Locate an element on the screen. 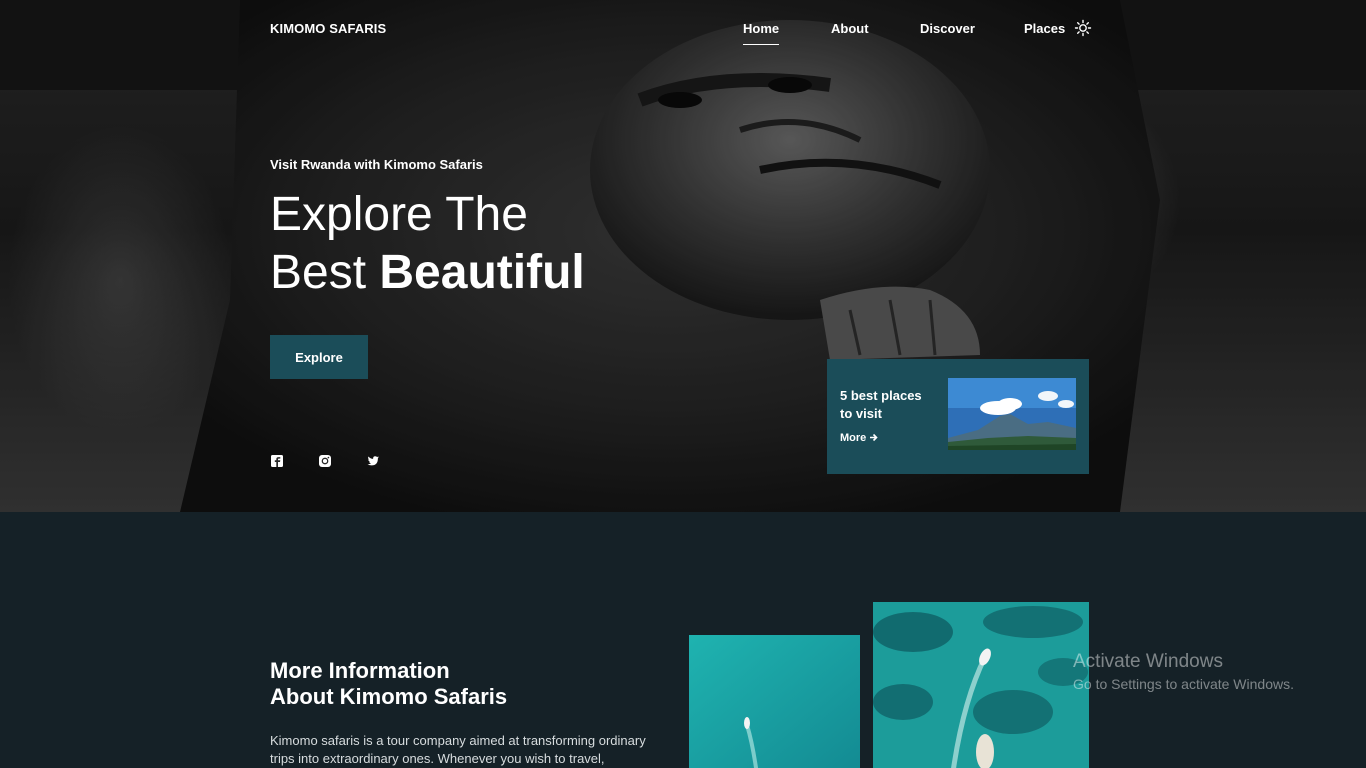  headline-line-1: Explore The is located at coordinates (399, 214).